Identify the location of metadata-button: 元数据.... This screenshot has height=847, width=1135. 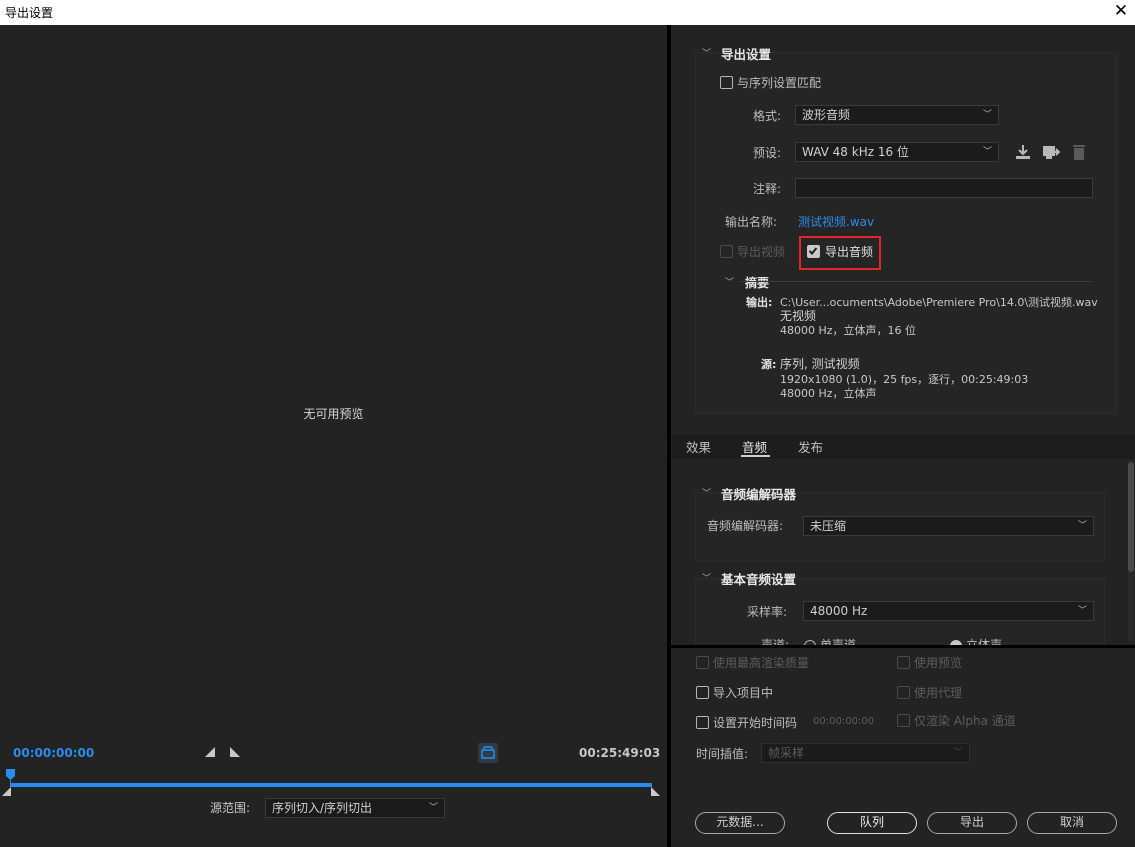
(740, 823).